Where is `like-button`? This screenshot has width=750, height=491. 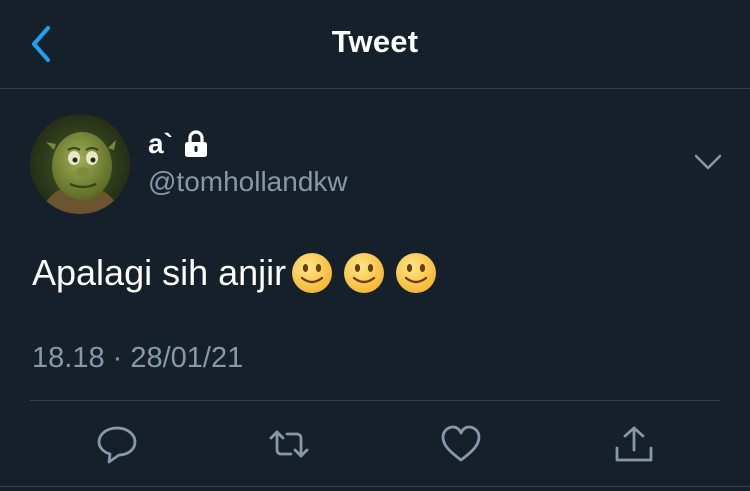 like-button is located at coordinates (461, 444).